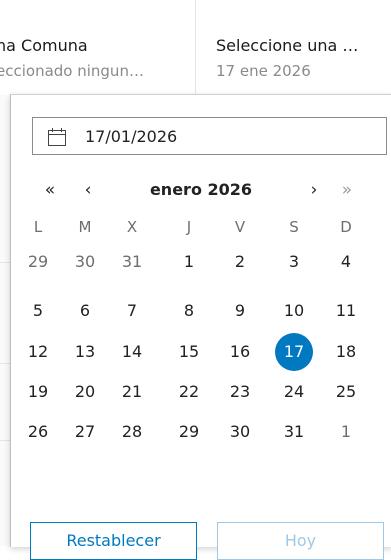 This screenshot has width=391, height=560. What do you see at coordinates (38, 227) in the screenshot?
I see `weekday-label: L` at bounding box center [38, 227].